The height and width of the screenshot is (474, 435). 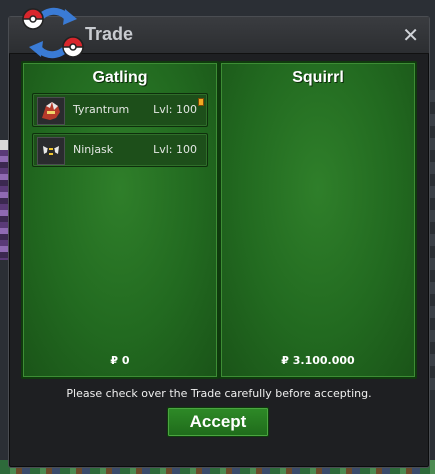 What do you see at coordinates (109, 34) in the screenshot?
I see `window-title: Trade` at bounding box center [109, 34].